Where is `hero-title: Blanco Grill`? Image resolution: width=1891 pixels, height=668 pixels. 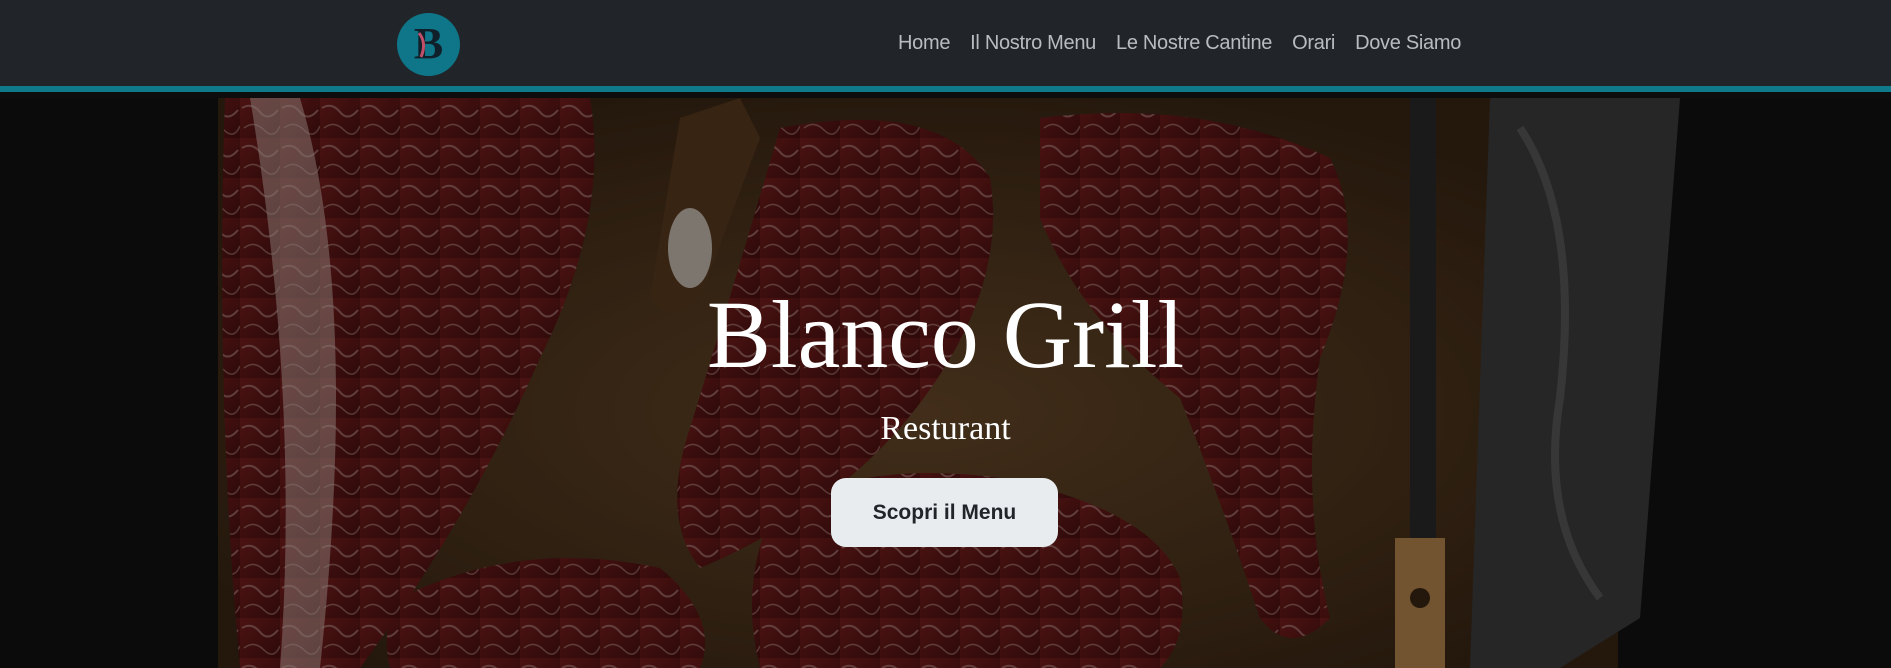
hero-title: Blanco Grill is located at coordinates (945, 334).